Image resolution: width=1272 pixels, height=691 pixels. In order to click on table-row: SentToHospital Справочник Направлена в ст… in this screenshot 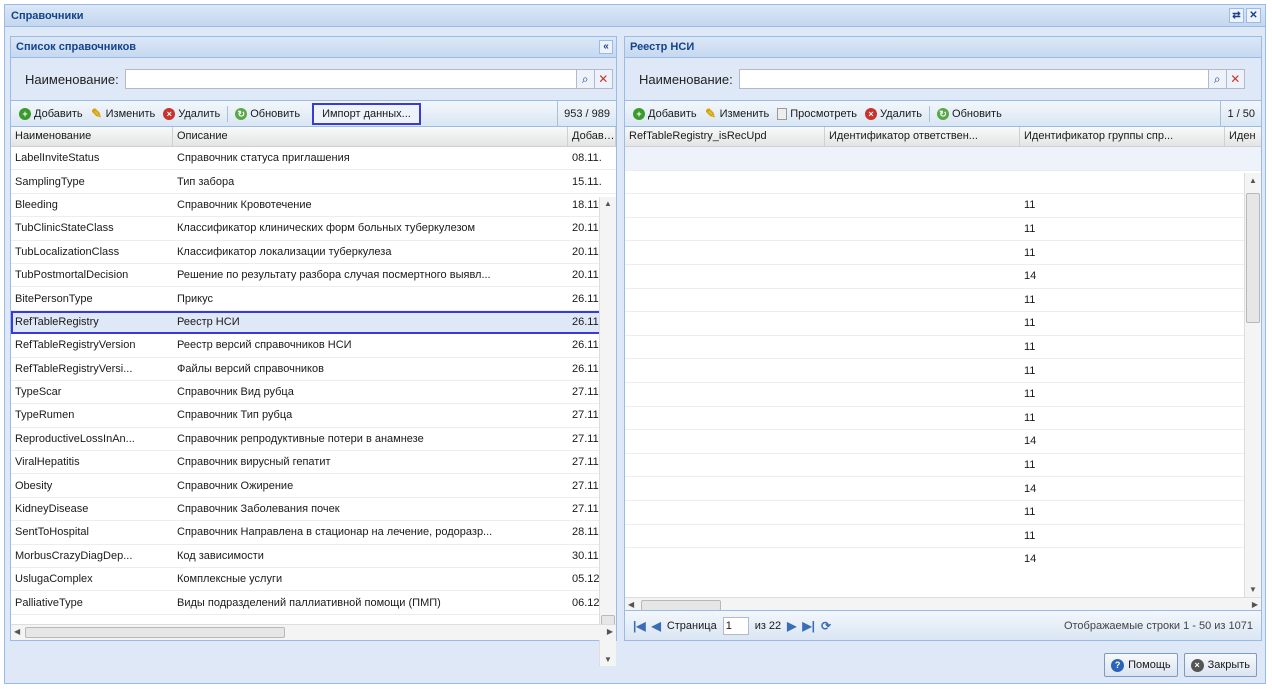, I will do `click(313, 533)`.